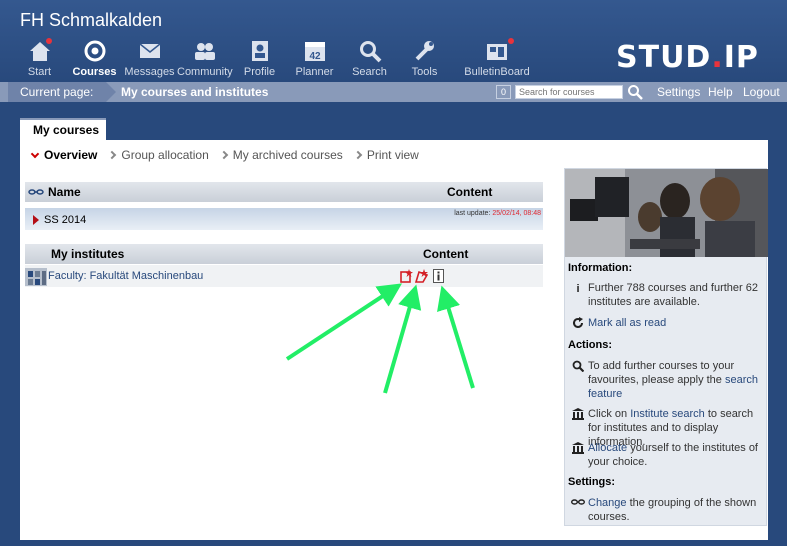 The height and width of the screenshot is (546, 787). Describe the element at coordinates (424, 72) in the screenshot. I see `nav-label: Tools` at that location.